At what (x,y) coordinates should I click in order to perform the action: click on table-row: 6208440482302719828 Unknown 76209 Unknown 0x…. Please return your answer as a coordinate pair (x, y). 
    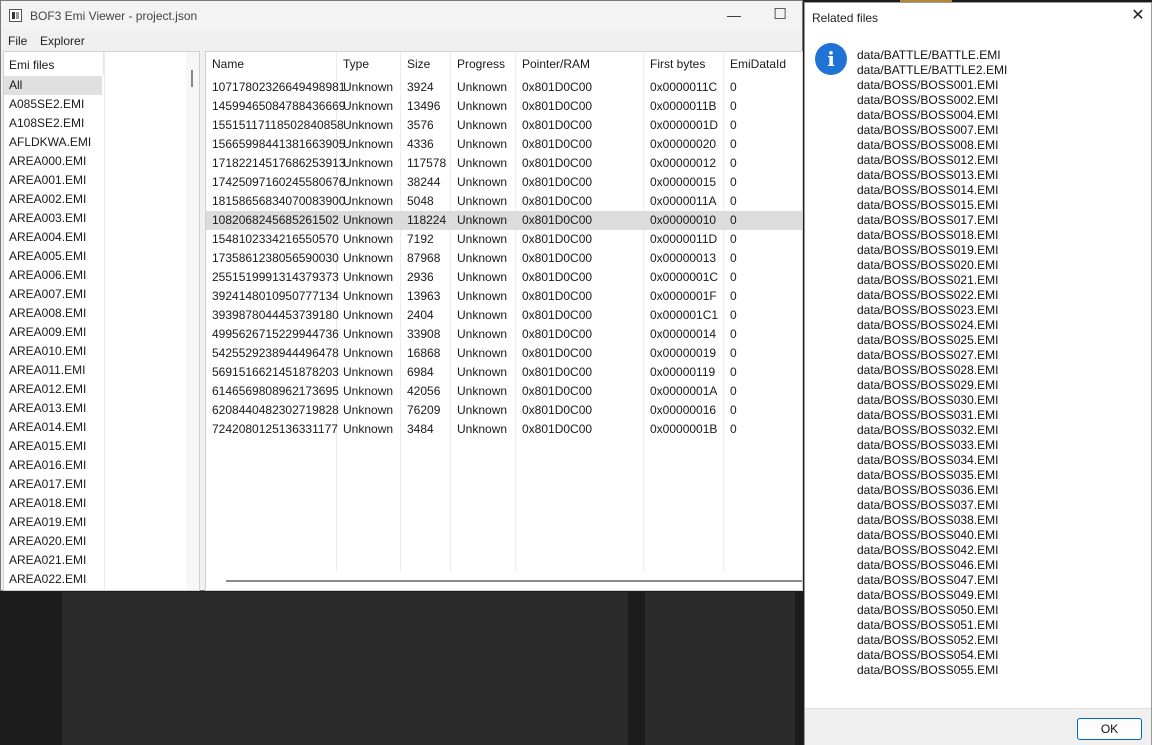
    Looking at the image, I should click on (504, 410).